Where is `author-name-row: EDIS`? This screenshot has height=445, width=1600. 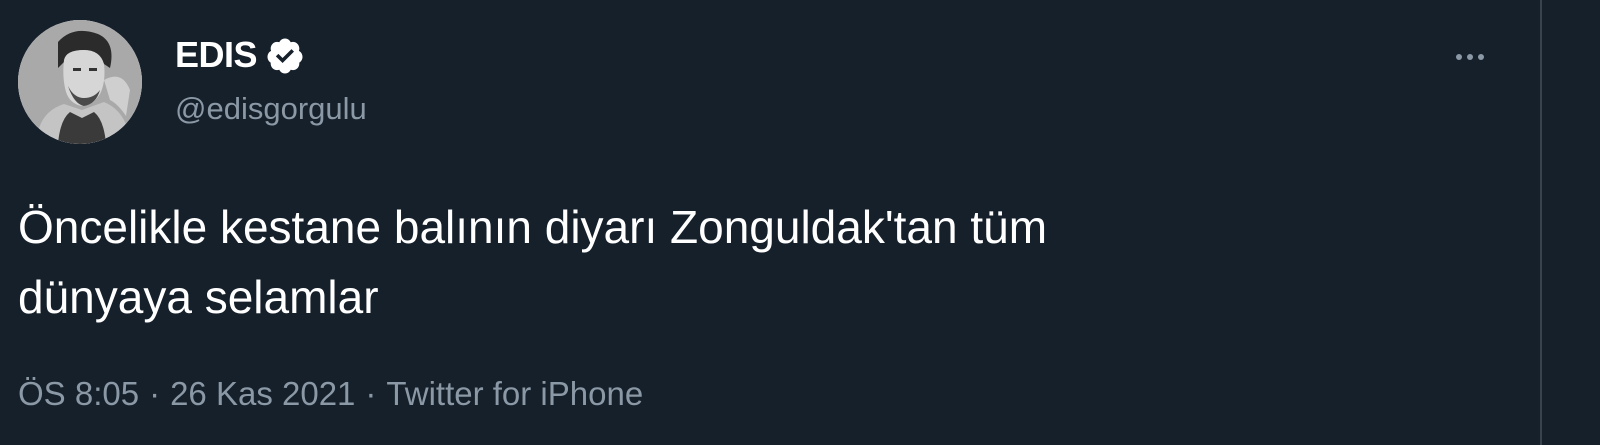 author-name-row: EDIS is located at coordinates (240, 55).